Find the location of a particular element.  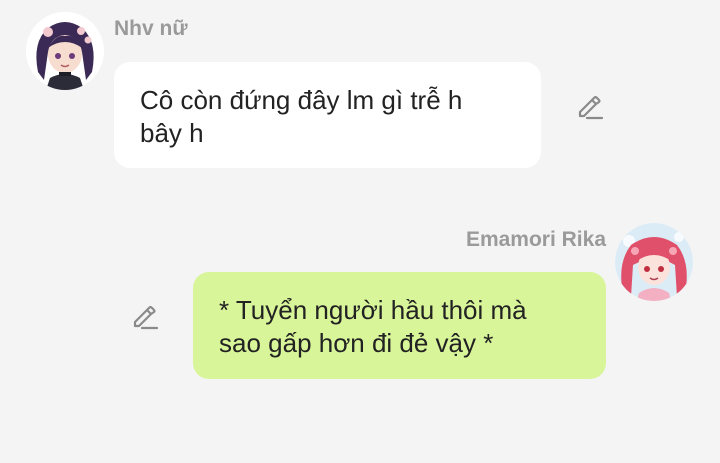

avatar-pink-hair-girl-icon is located at coordinates (654, 262).